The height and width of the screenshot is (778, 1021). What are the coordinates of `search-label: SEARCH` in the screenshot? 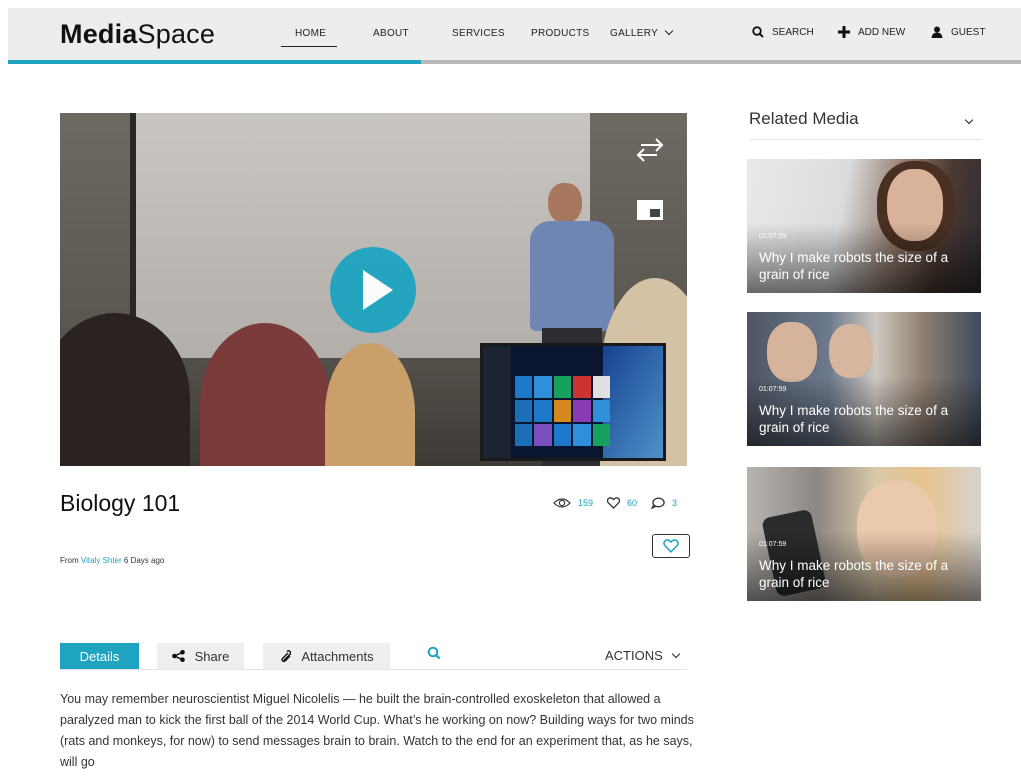 It's located at (793, 32).